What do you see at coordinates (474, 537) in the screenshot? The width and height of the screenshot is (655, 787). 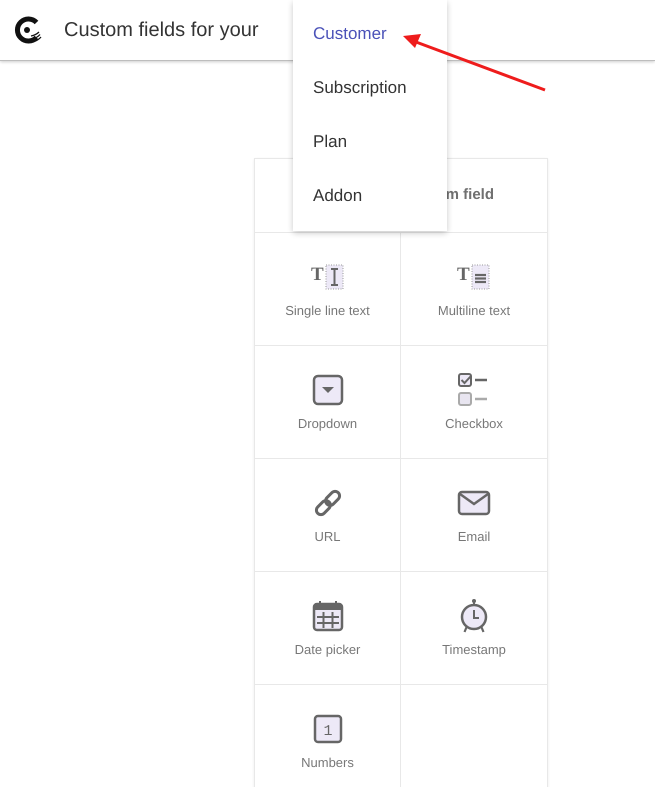 I see `field-type-label: Email` at bounding box center [474, 537].